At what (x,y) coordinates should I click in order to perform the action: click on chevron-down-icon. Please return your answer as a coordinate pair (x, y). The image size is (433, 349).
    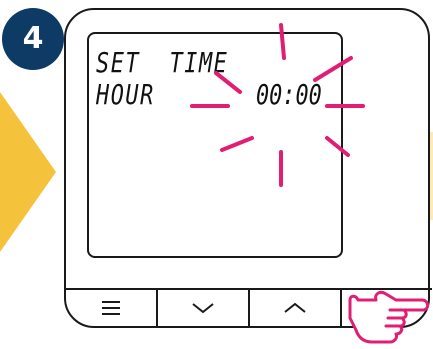
    Looking at the image, I should click on (203, 308).